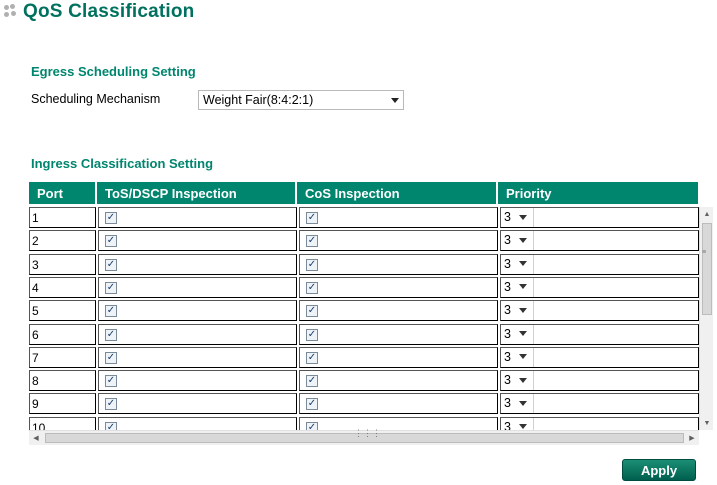 The image size is (717, 485). Describe the element at coordinates (397, 193) in the screenshot. I see `column-header-cos: CoS Inspection` at that location.